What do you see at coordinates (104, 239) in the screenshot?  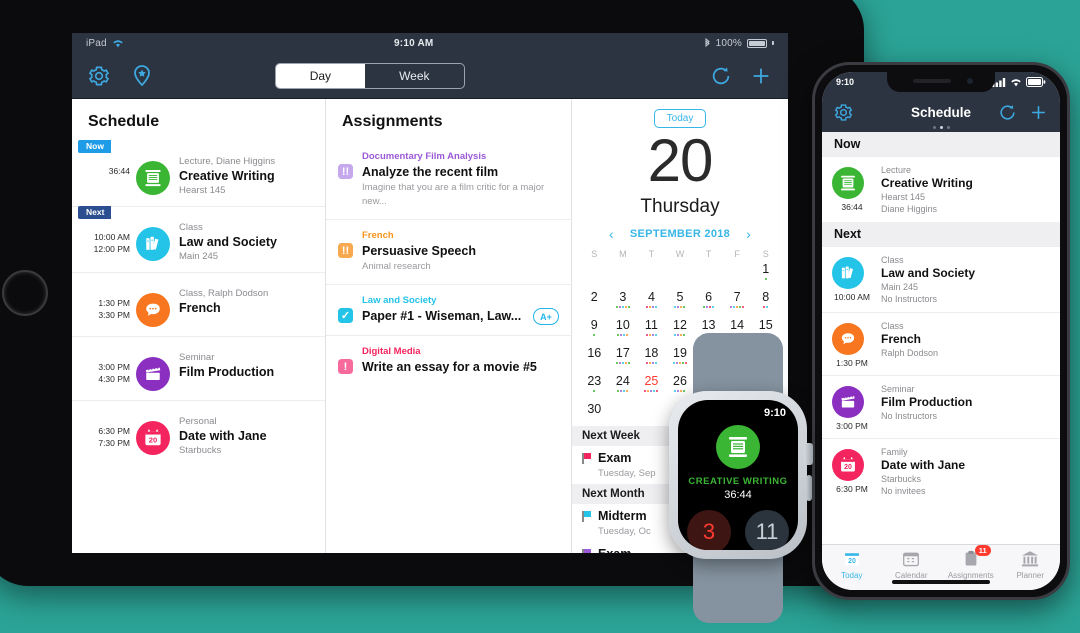 I see `schedule-times: 10:00 AM 12:00 PM` at bounding box center [104, 239].